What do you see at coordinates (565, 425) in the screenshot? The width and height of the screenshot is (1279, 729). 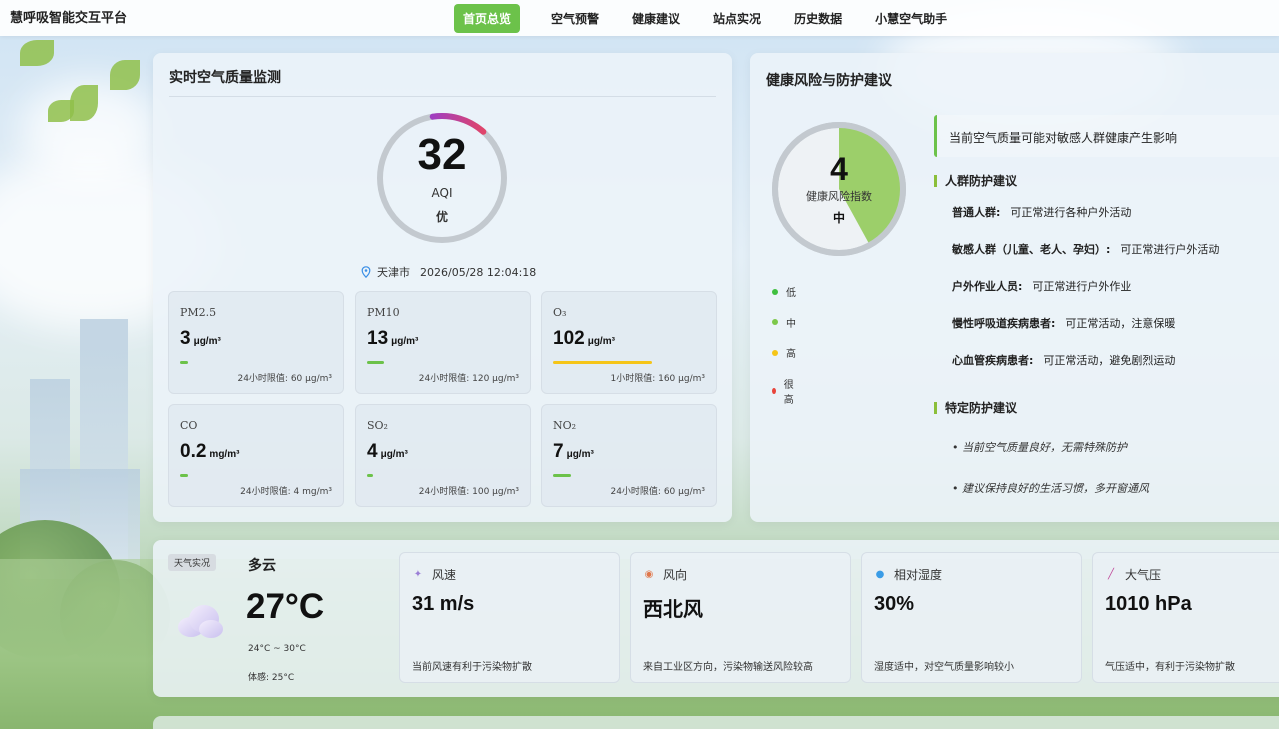 I see `pollutant-name: NO₂` at bounding box center [565, 425].